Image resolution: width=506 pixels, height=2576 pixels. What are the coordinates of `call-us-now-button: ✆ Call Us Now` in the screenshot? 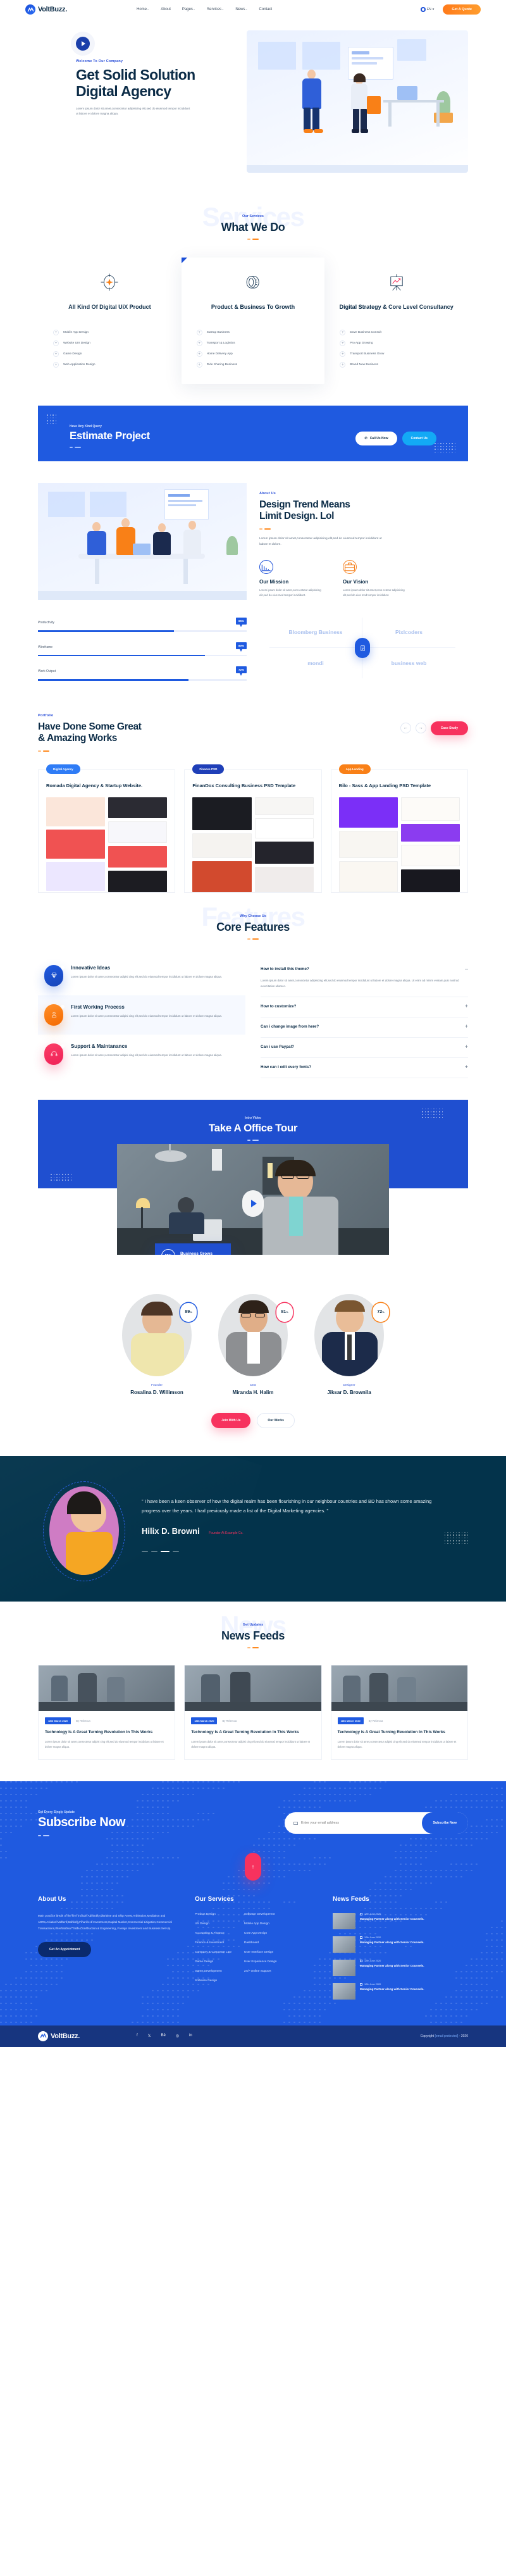 It's located at (376, 438).